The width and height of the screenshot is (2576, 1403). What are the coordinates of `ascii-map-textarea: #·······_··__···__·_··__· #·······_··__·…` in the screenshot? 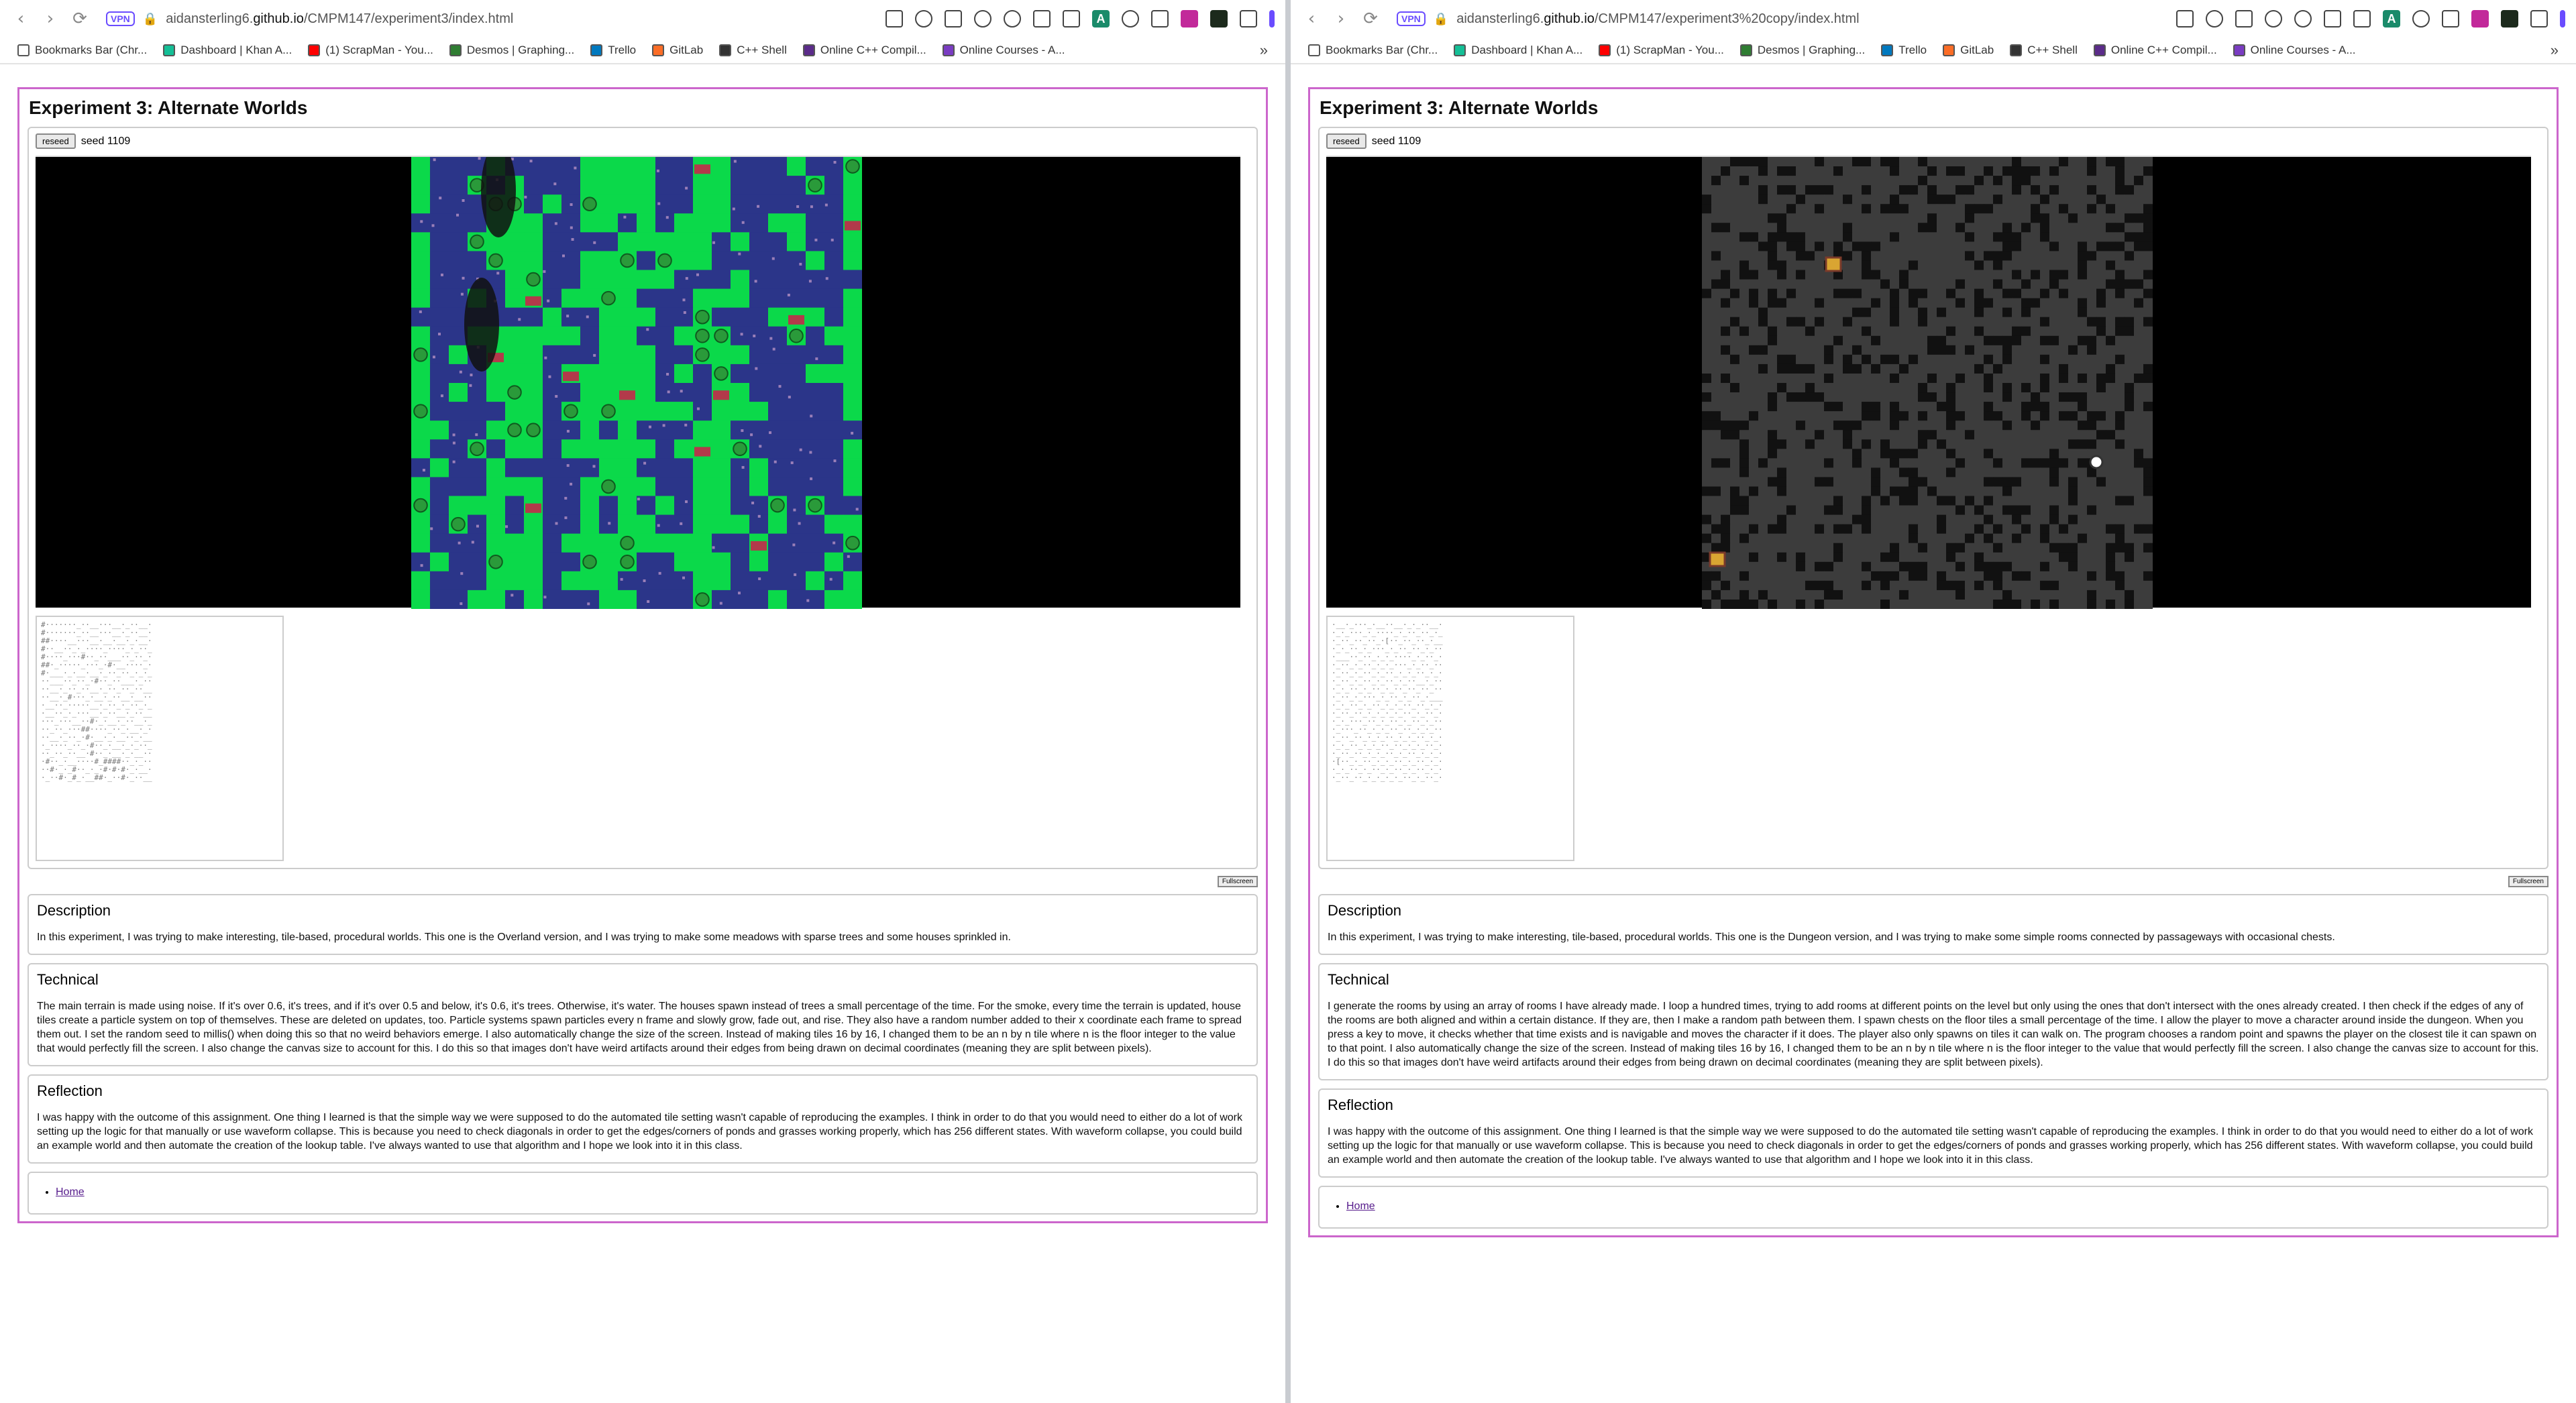 It's located at (160, 739).